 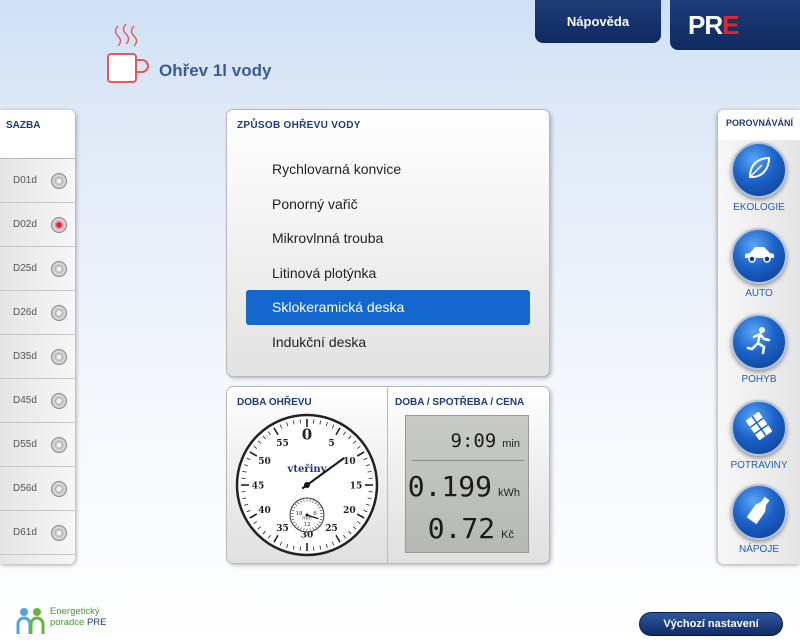 I want to click on hot-cup-icon, so click(x=128, y=53).